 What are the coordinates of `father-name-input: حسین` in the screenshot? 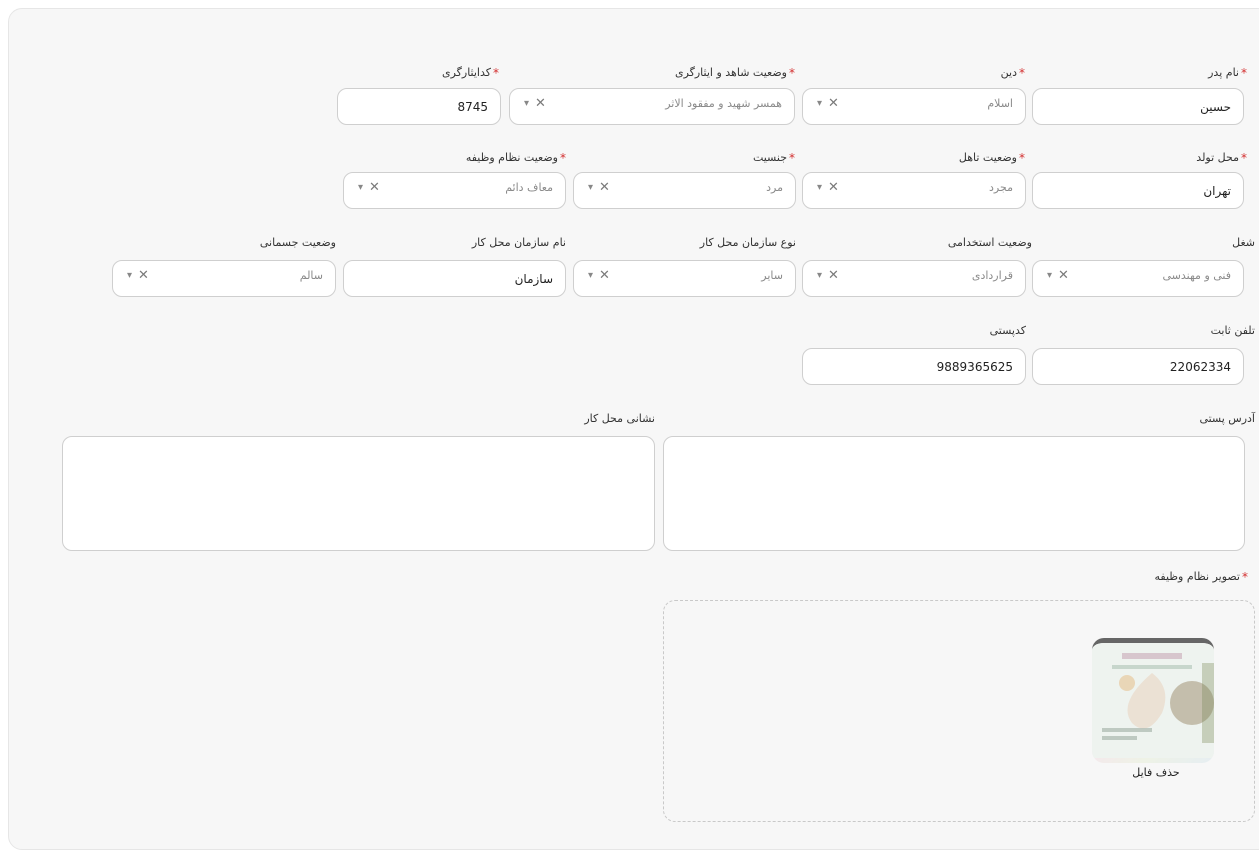 It's located at (1138, 106).